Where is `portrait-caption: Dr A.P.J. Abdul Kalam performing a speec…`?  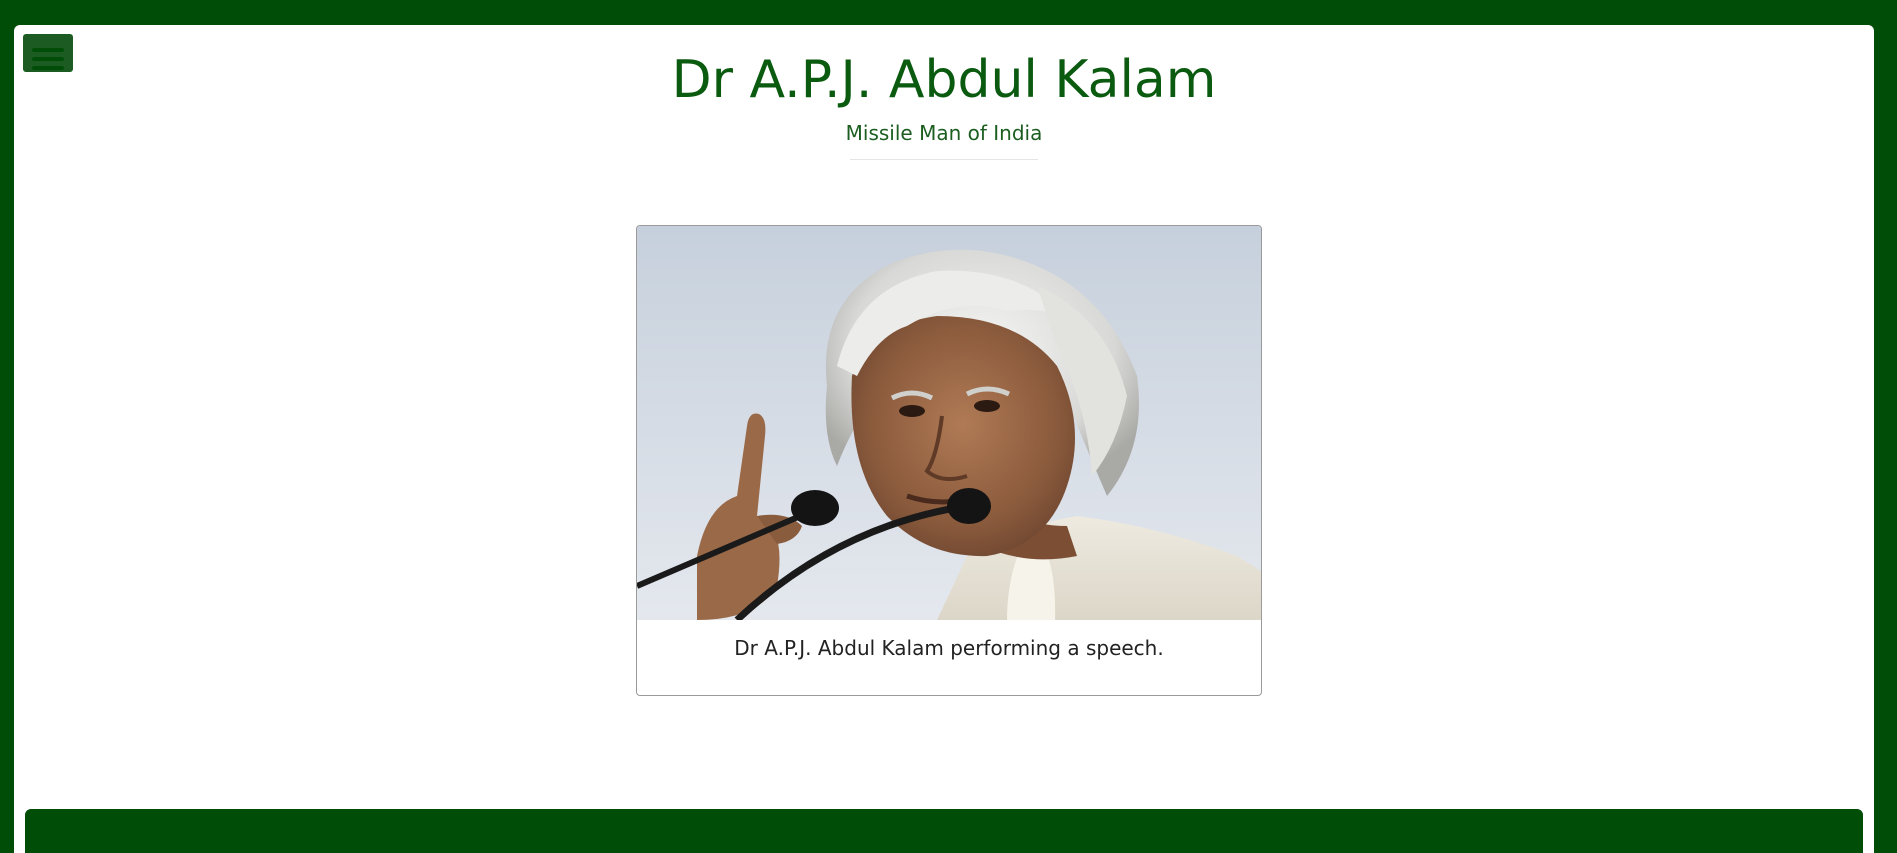 portrait-caption: Dr A.P.J. Abdul Kalam performing a speec… is located at coordinates (949, 648).